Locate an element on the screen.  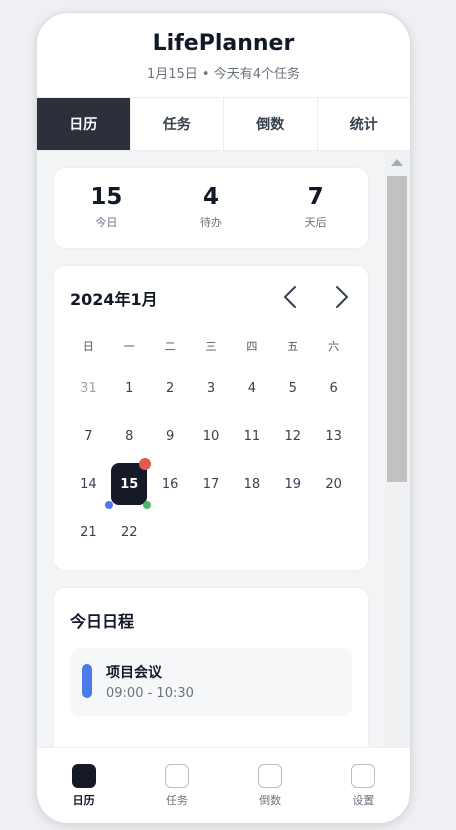
weekday-header: 日 一 二 三 四 五 六 is located at coordinates (211, 346).